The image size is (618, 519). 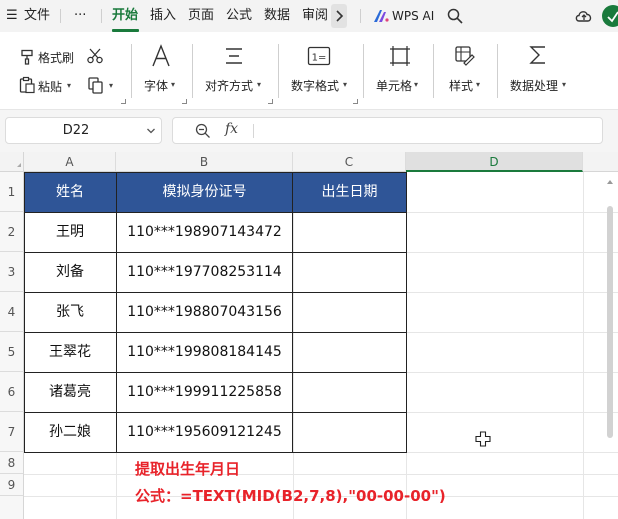 I want to click on header-cell-name: 姓名, so click(x=70, y=192).